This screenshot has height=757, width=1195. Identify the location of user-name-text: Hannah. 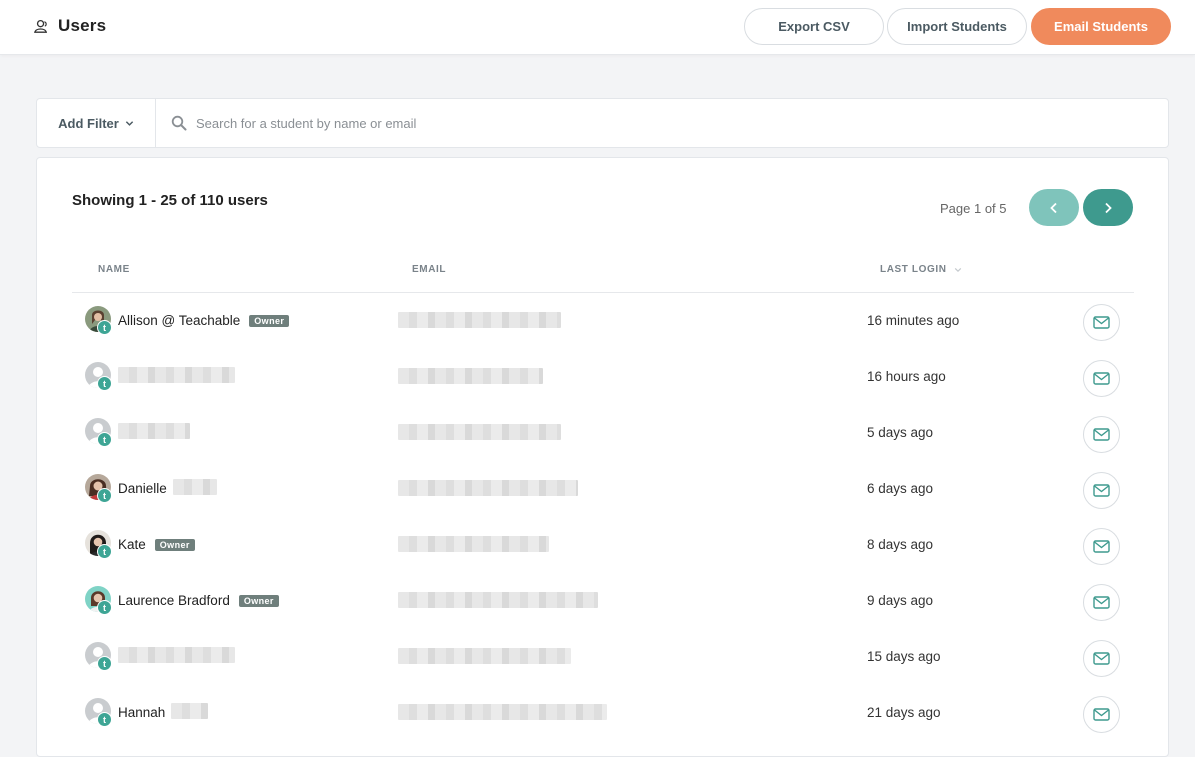
(142, 712).